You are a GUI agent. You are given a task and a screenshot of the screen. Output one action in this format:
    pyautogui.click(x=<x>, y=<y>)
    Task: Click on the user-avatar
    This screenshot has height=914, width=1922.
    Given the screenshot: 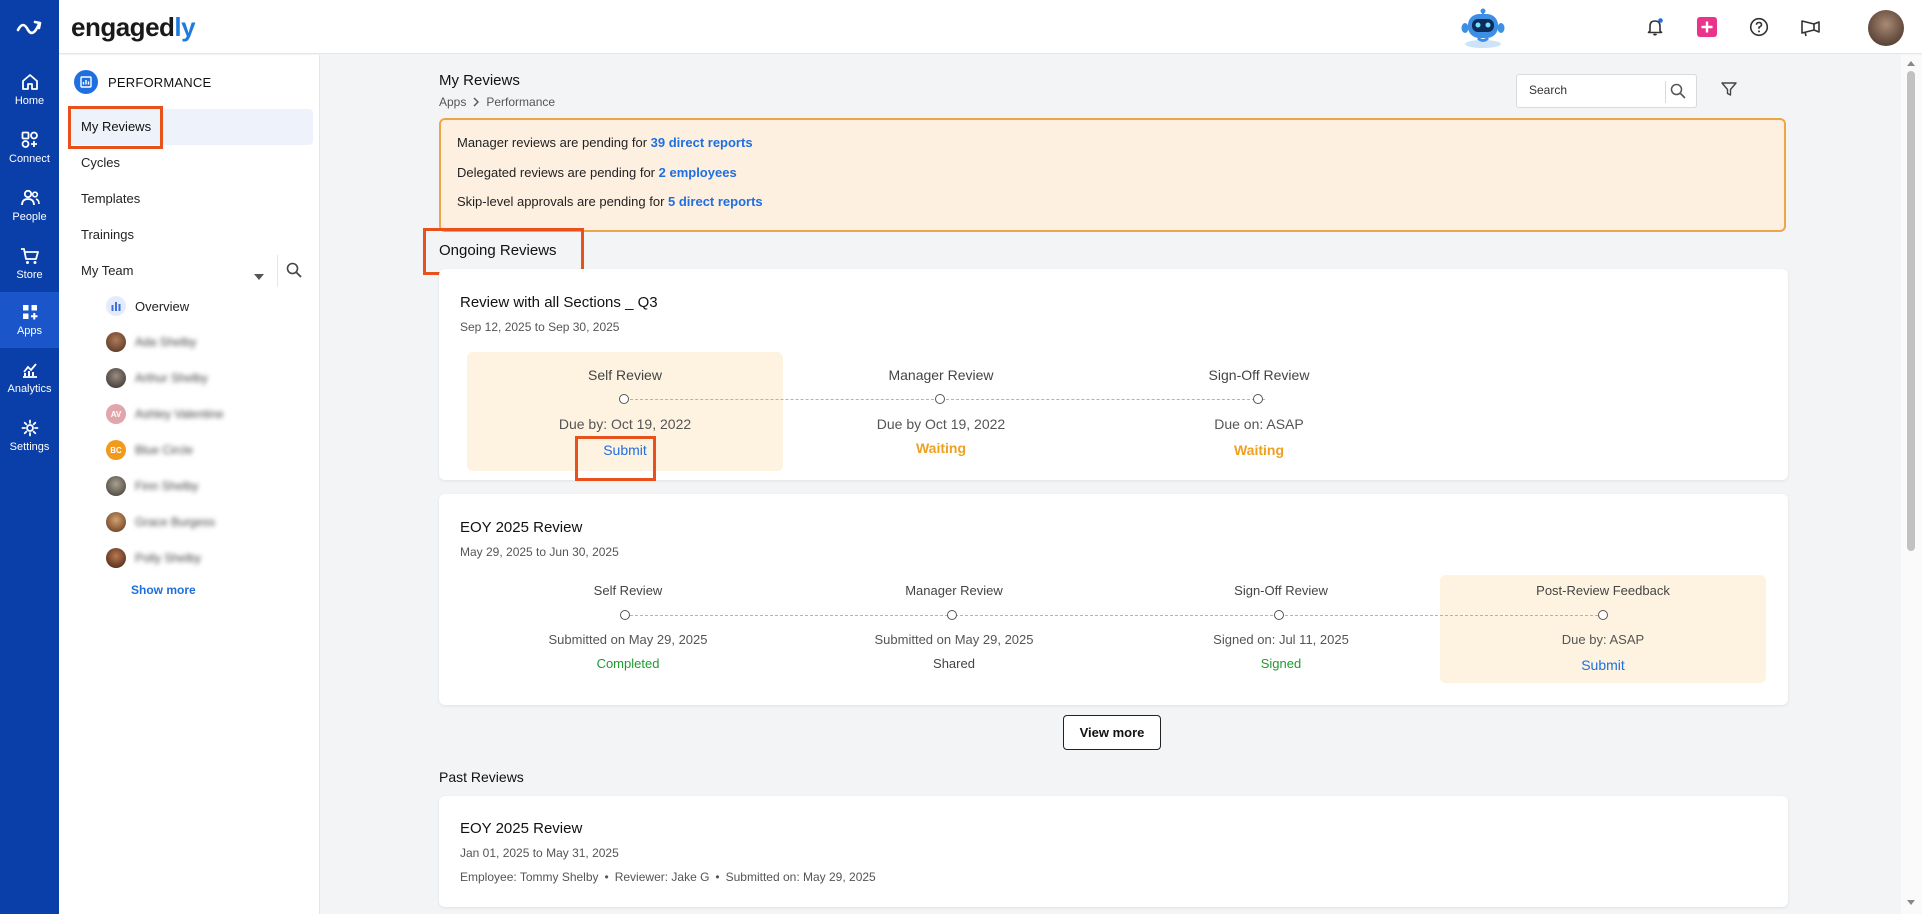 What is the action you would take?
    pyautogui.click(x=1886, y=28)
    